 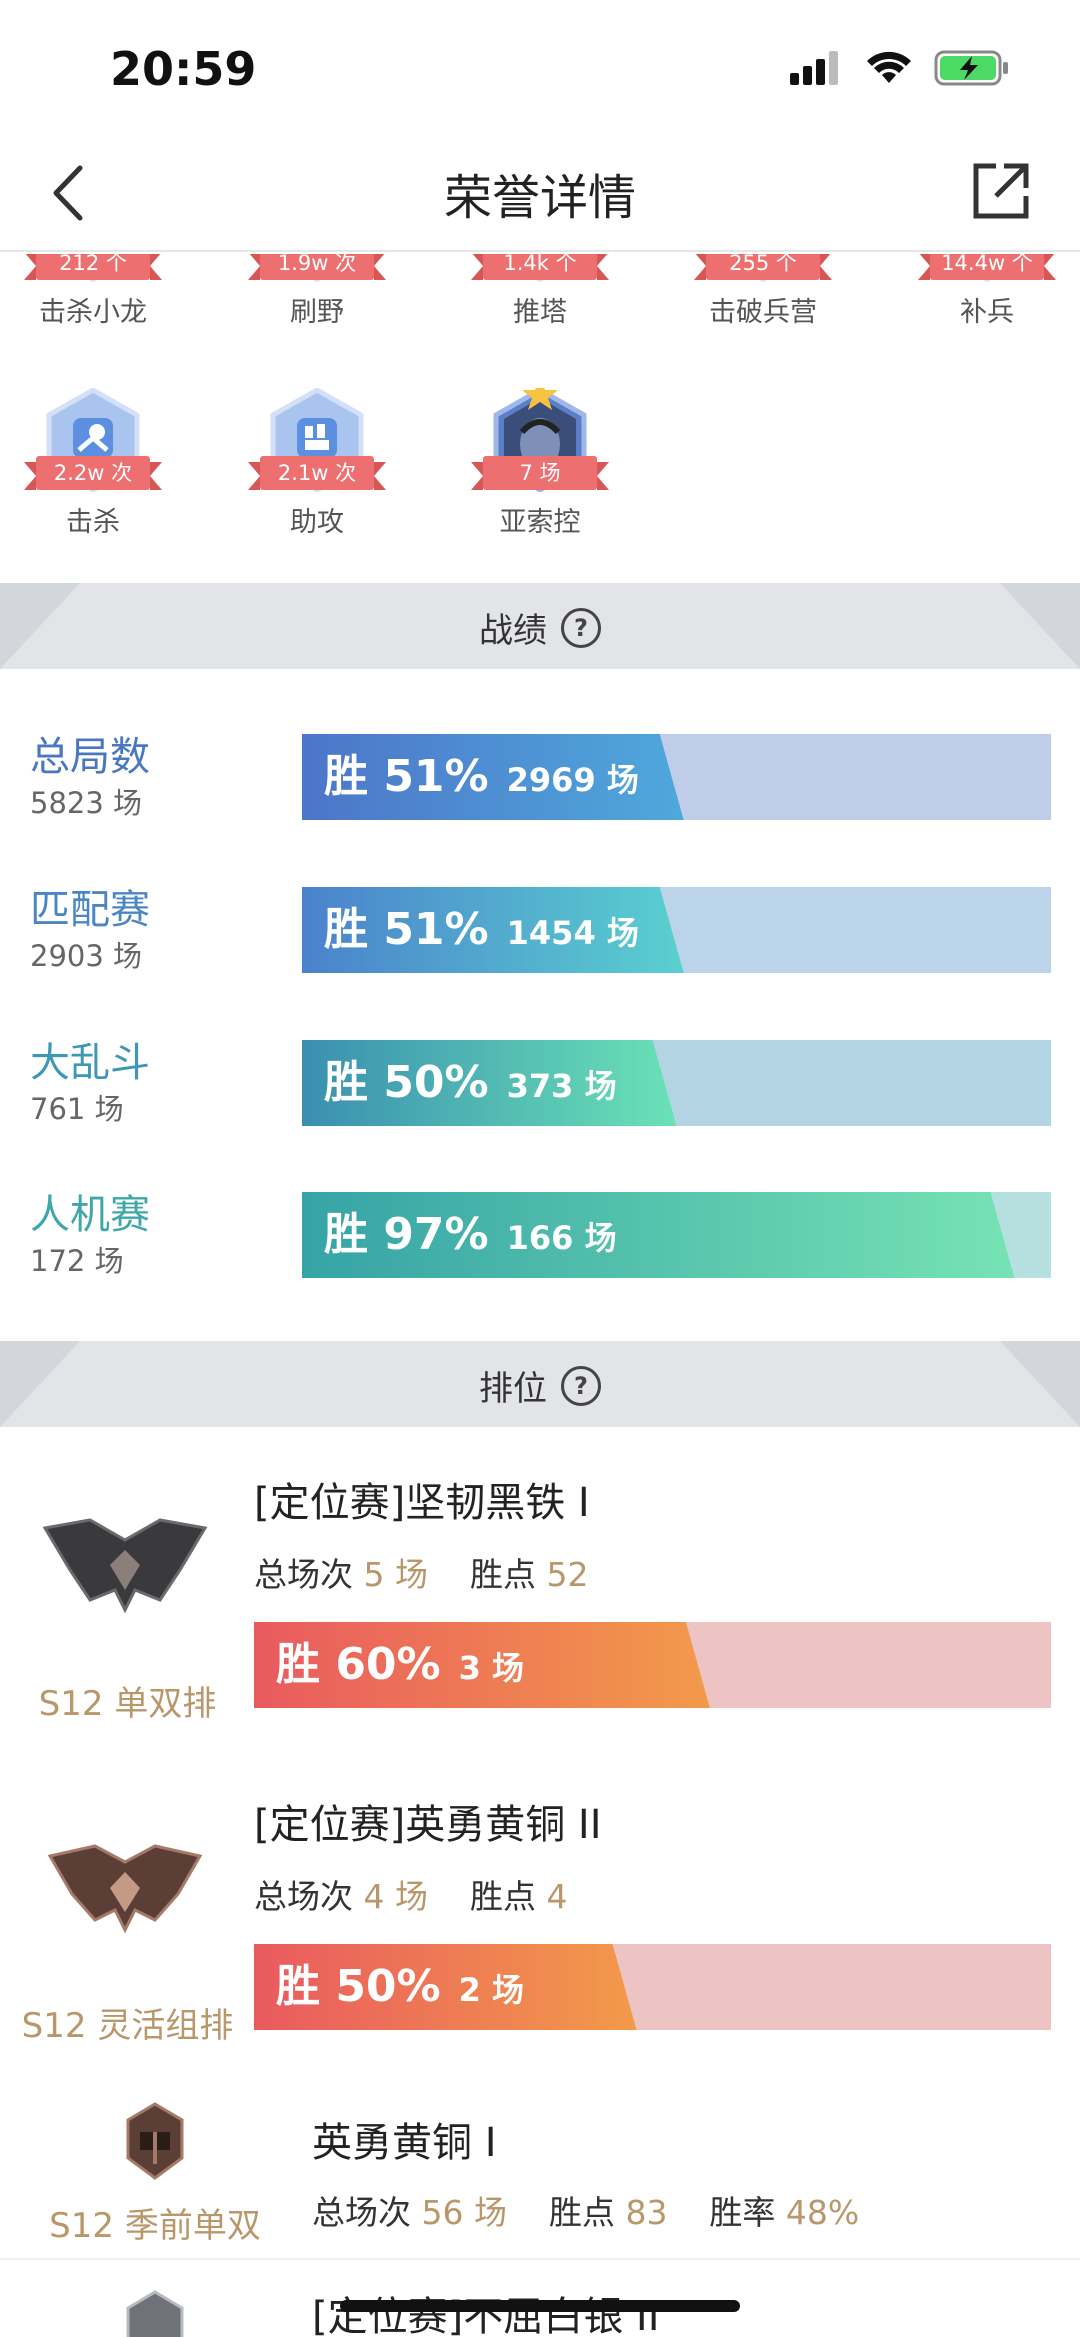 I want to click on record-win-bar: 胜 51% 2969 场, so click(x=676, y=777).